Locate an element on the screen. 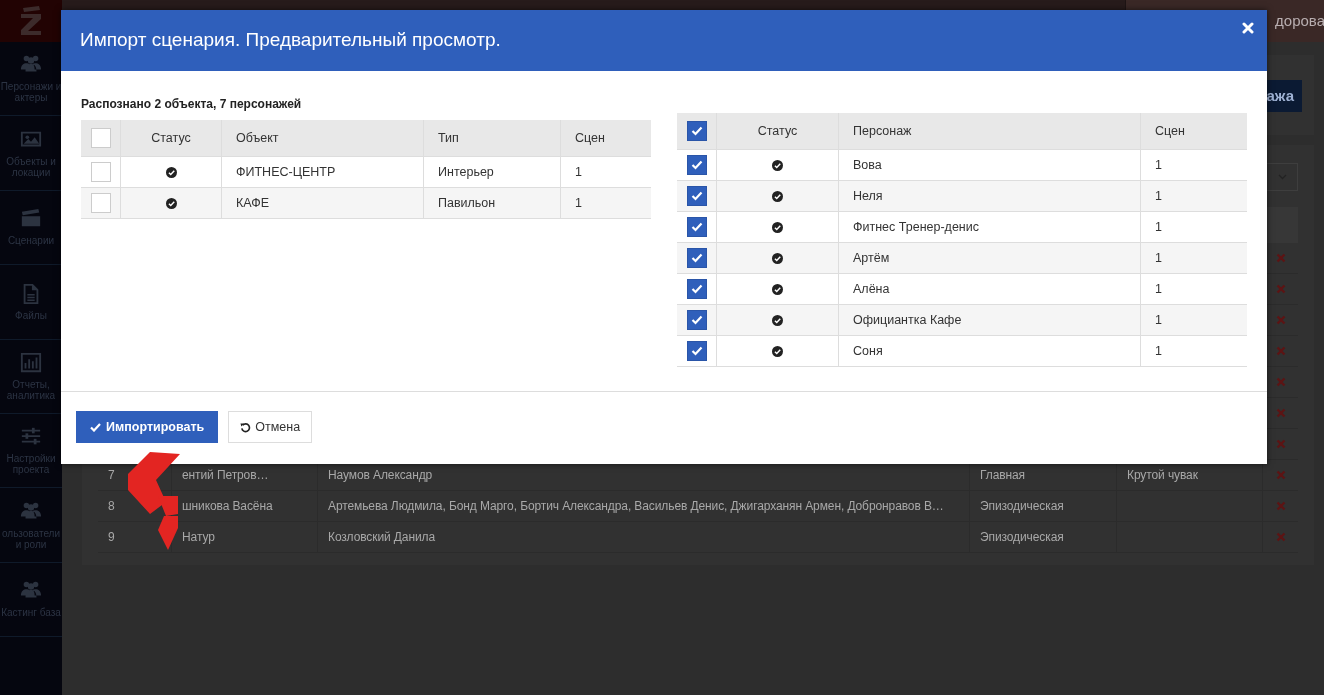 Image resolution: width=1324 pixels, height=695 pixels. import-button: Импортировать is located at coordinates (147, 427).